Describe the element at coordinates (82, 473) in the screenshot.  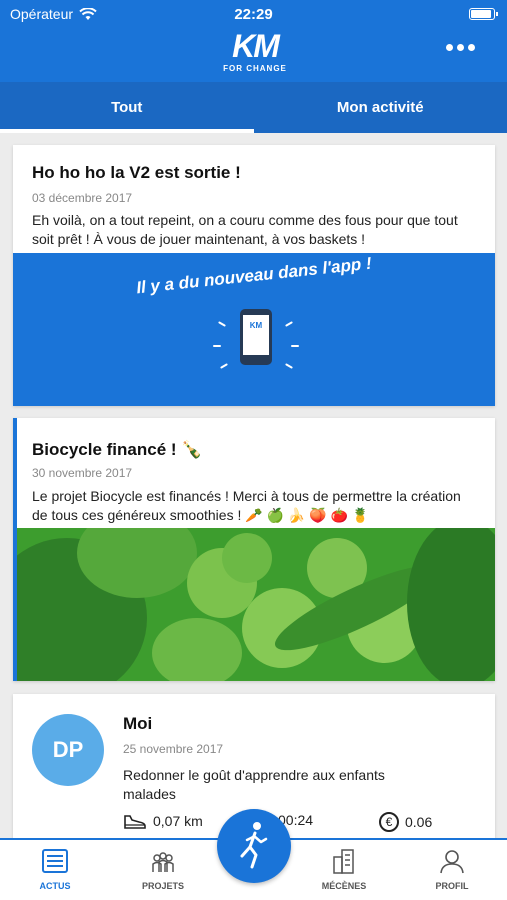
I see `card-date: 30 novembre 2017` at that location.